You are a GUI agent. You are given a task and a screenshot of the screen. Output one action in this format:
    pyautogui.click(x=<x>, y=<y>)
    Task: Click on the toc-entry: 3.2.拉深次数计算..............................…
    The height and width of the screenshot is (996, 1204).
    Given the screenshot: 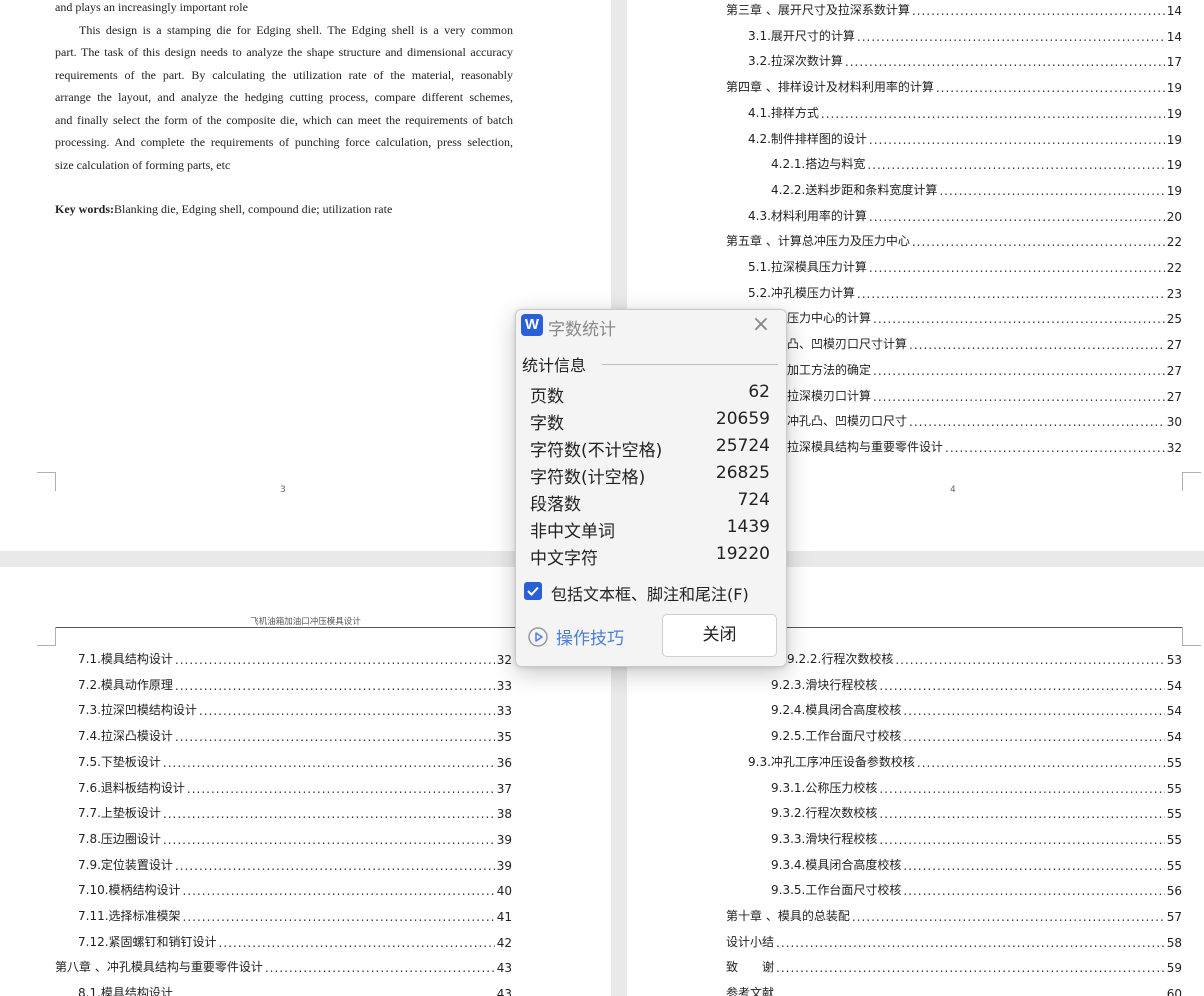 What is the action you would take?
    pyautogui.click(x=965, y=60)
    